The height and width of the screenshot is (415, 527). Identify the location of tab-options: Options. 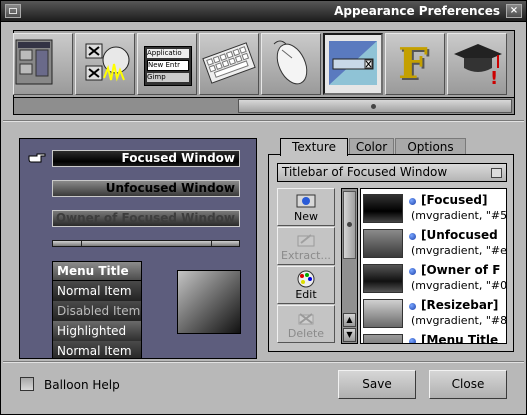
(430, 146).